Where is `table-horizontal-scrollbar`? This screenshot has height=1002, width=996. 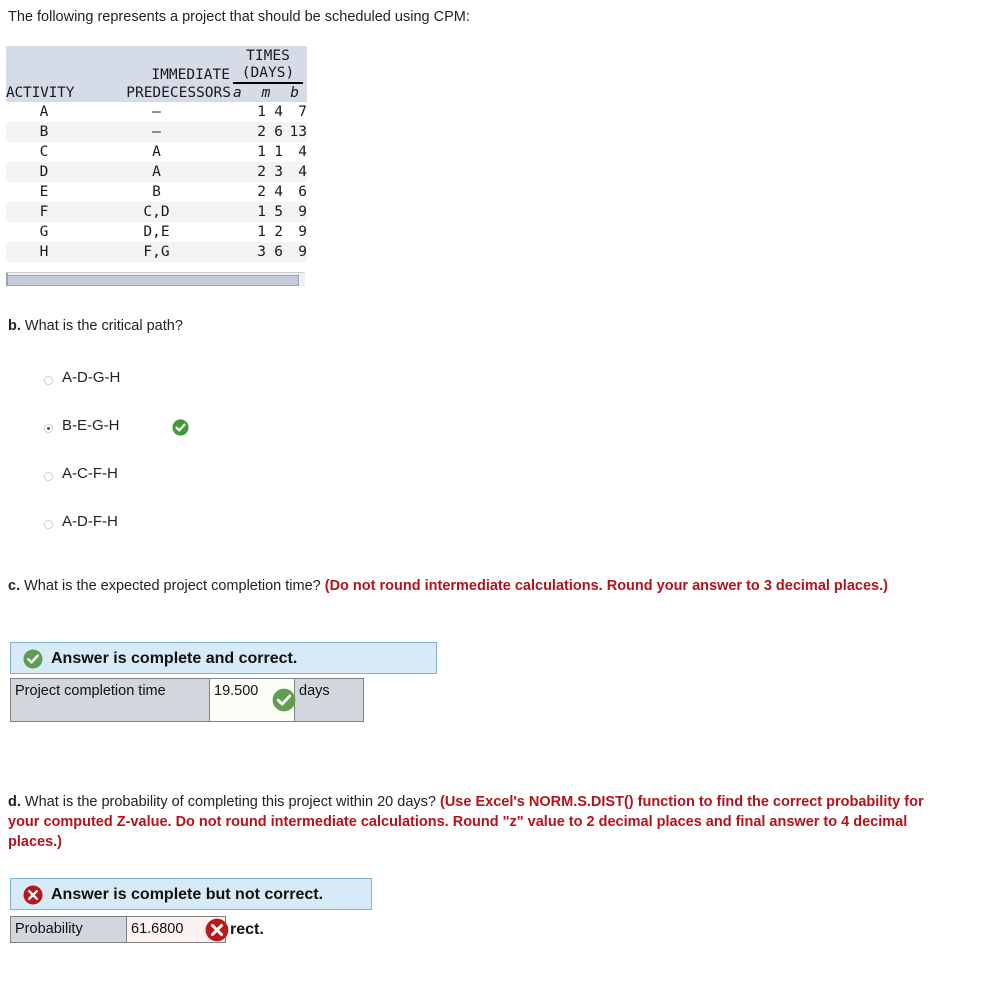
table-horizontal-scrollbar is located at coordinates (155, 279).